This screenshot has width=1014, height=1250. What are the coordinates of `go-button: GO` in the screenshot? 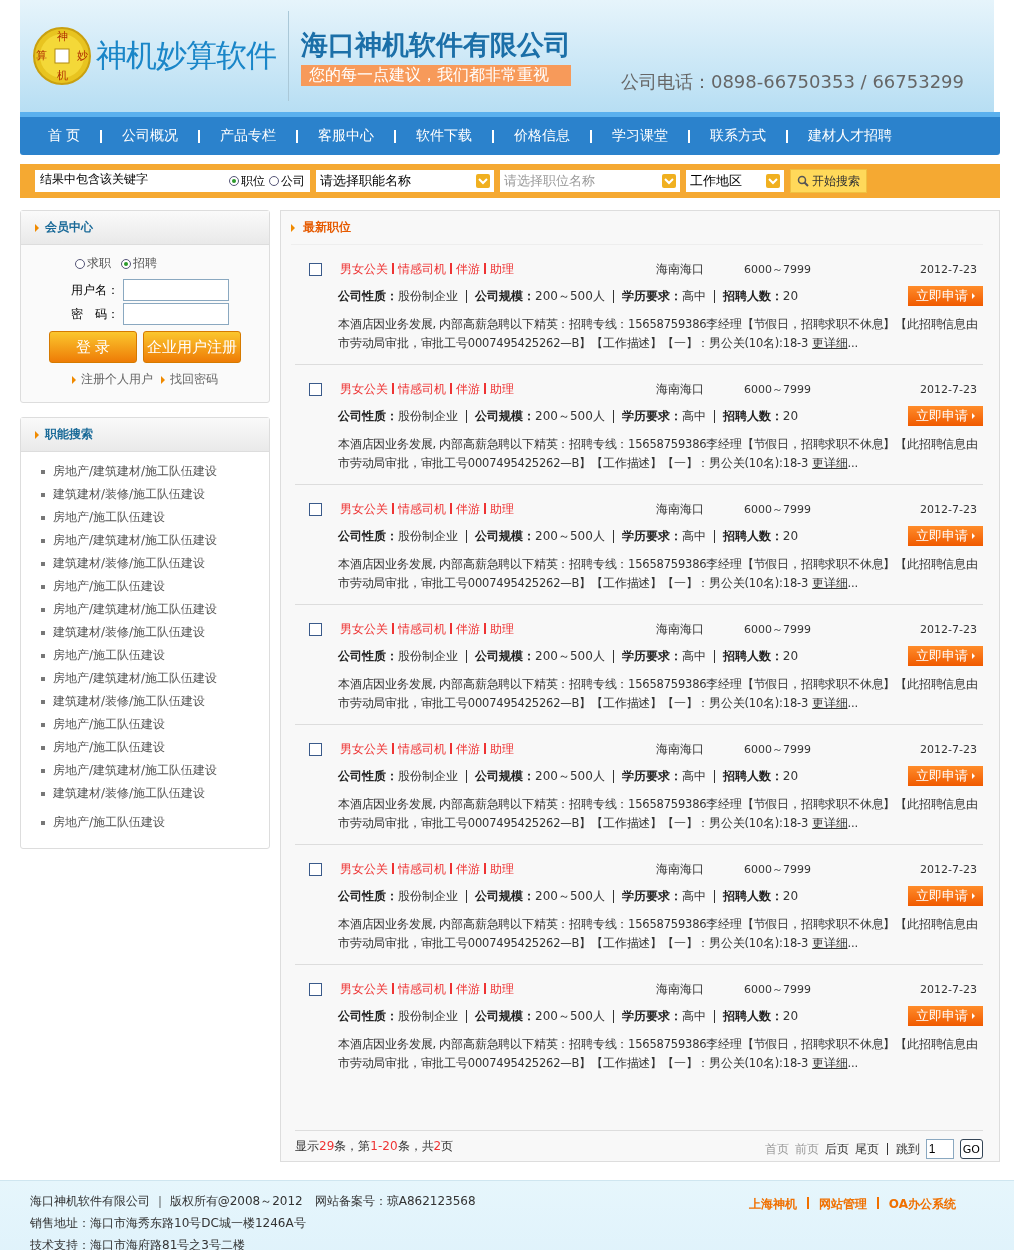 It's located at (971, 1149).